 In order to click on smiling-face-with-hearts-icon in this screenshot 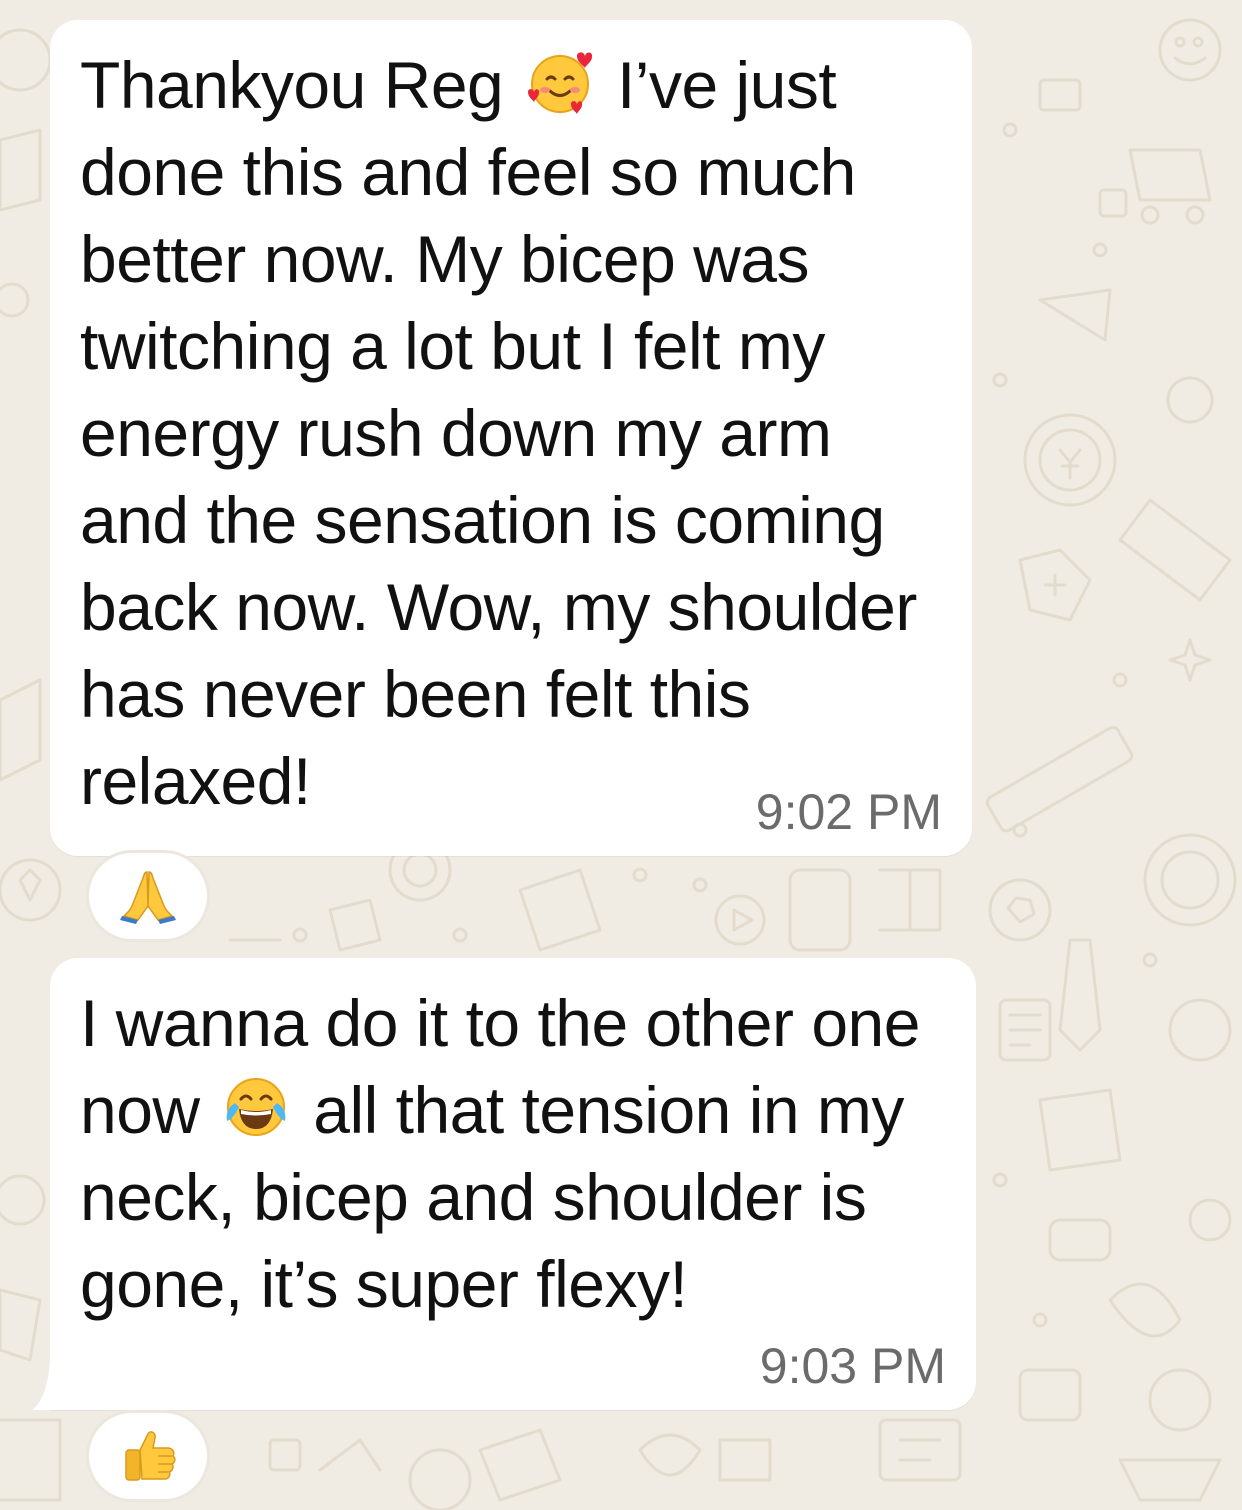, I will do `click(560, 83)`.